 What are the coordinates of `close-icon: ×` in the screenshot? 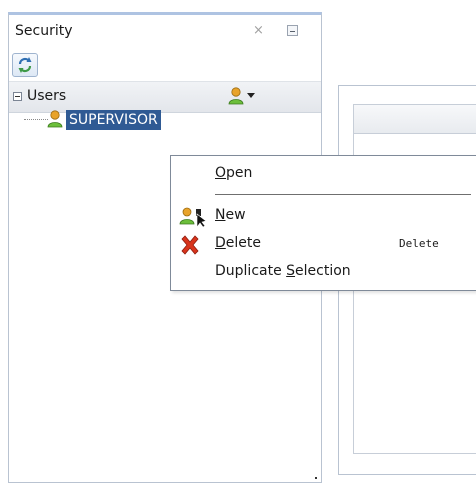 It's located at (258, 30).